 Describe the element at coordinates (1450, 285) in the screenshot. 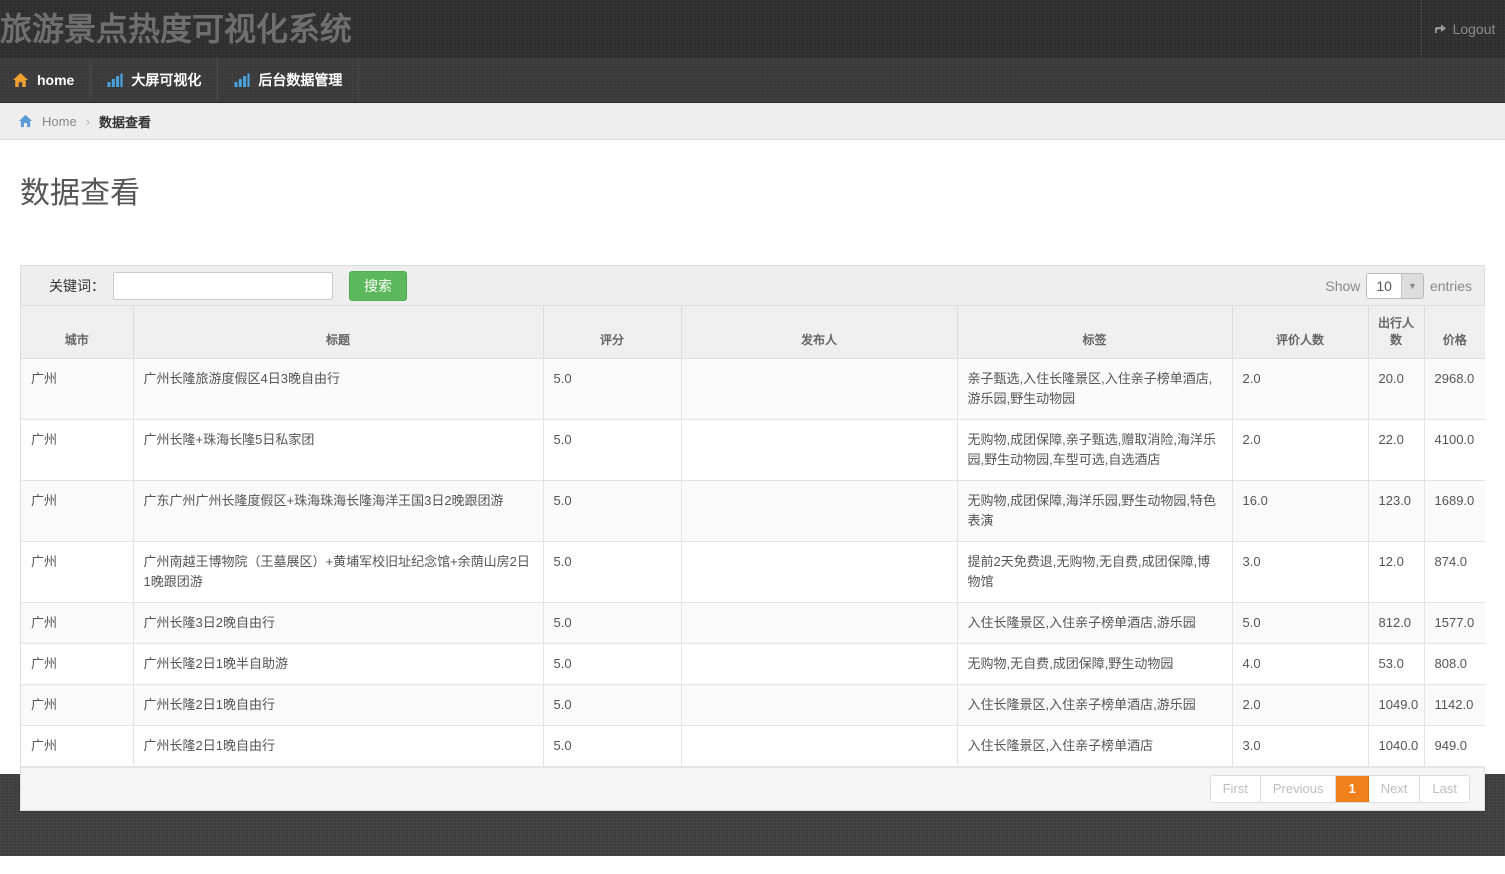

I see `show-entries-suffix: entries` at that location.